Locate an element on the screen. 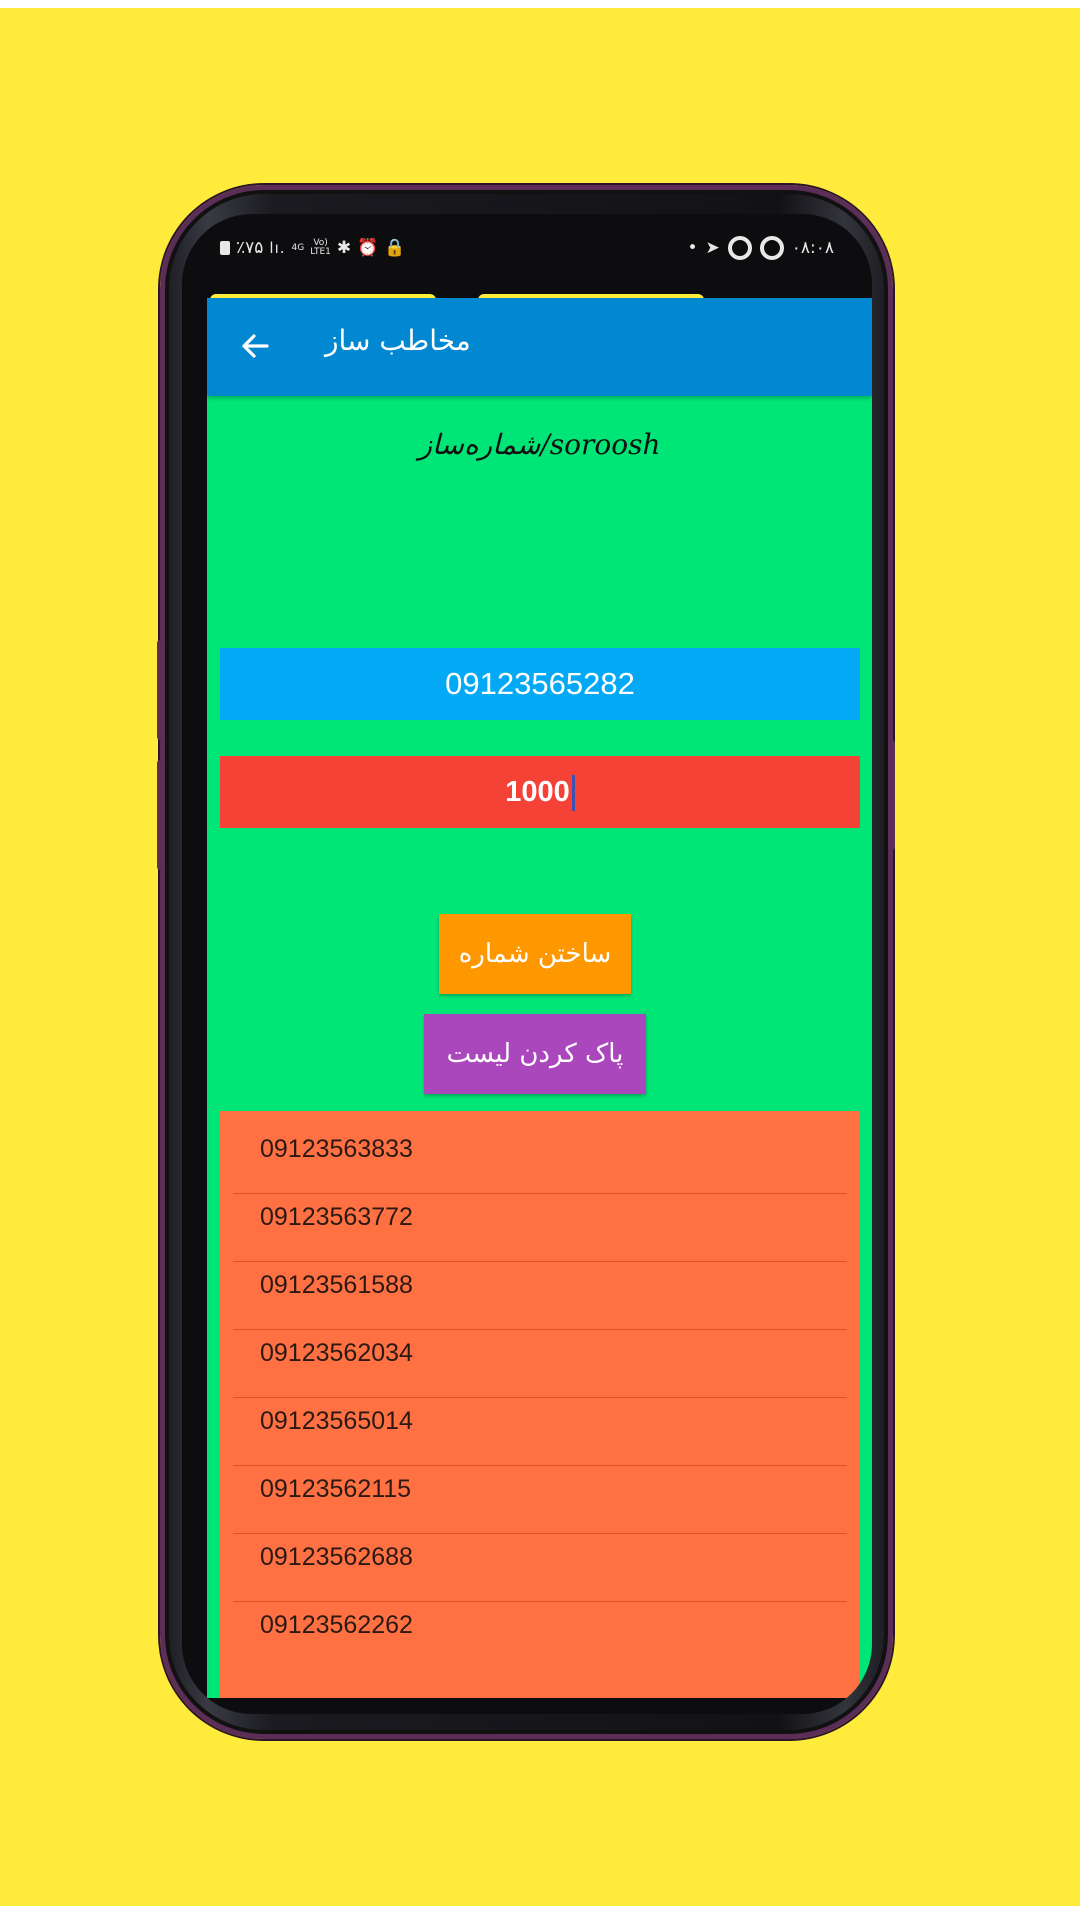 The height and width of the screenshot is (1920, 1080). status-right: • ➤ ۰۸:۰۸ is located at coordinates (760, 248).